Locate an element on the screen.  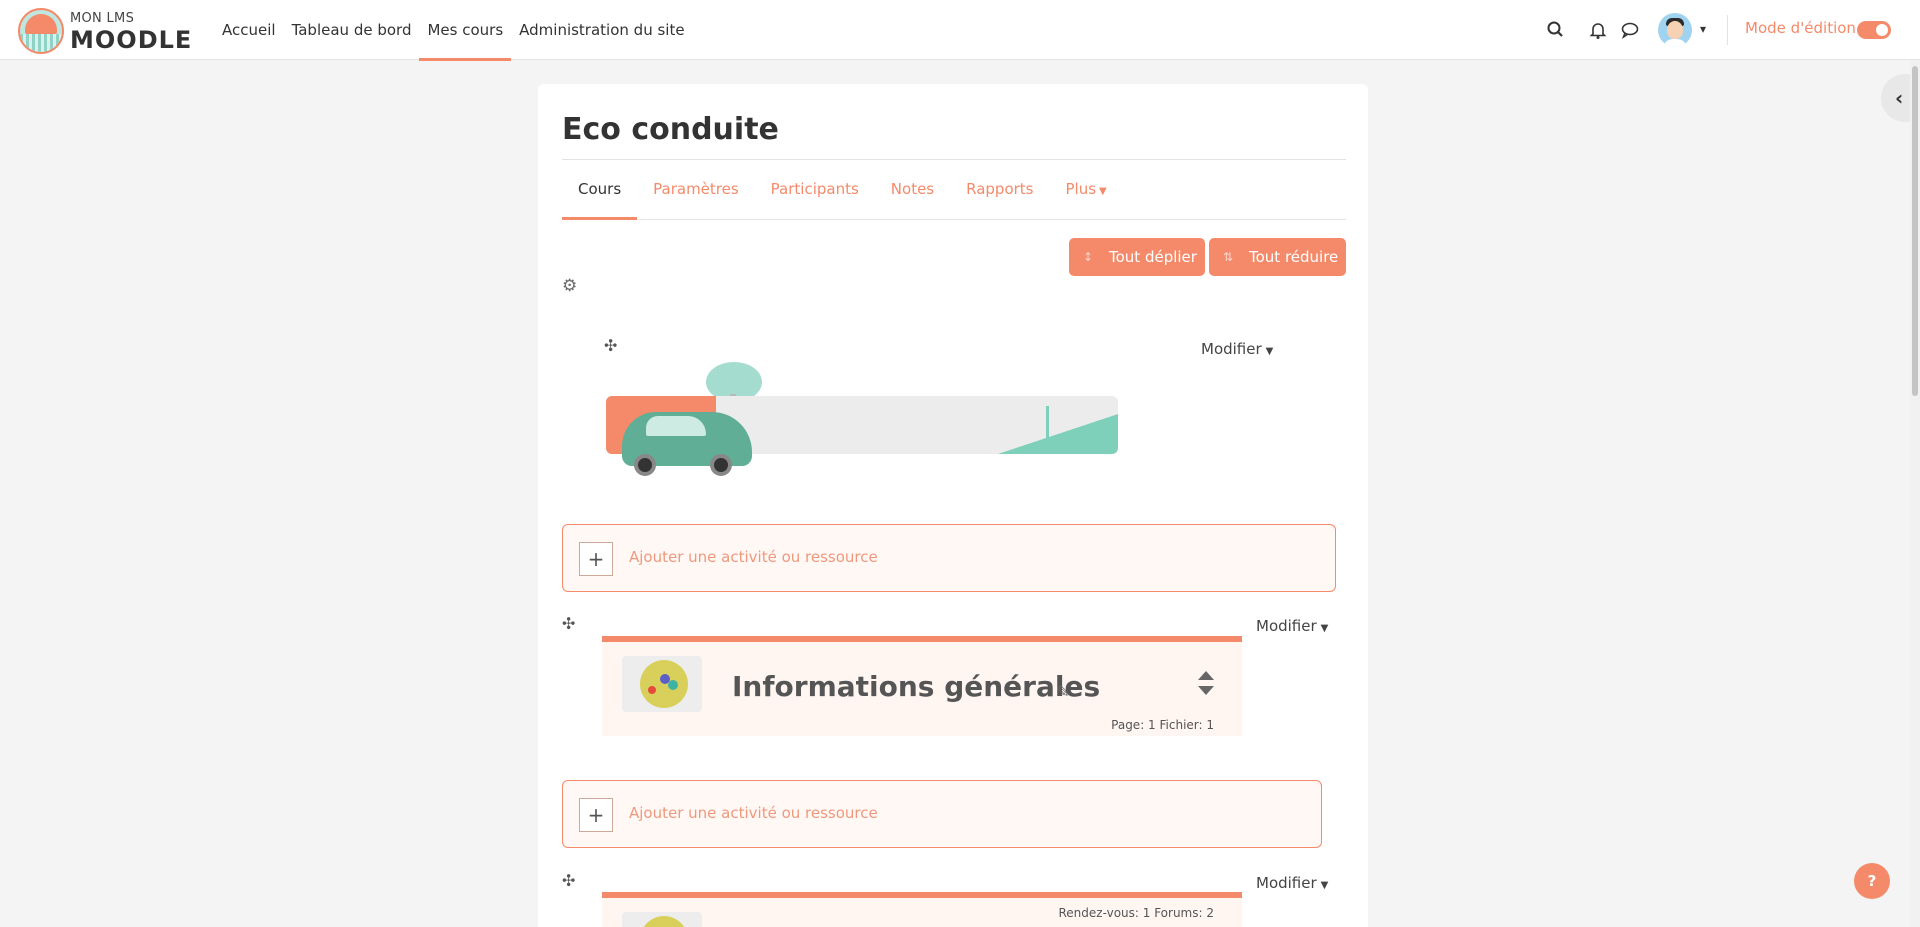
site-logo: MON LMS MOODLE is located at coordinates (104, 31).